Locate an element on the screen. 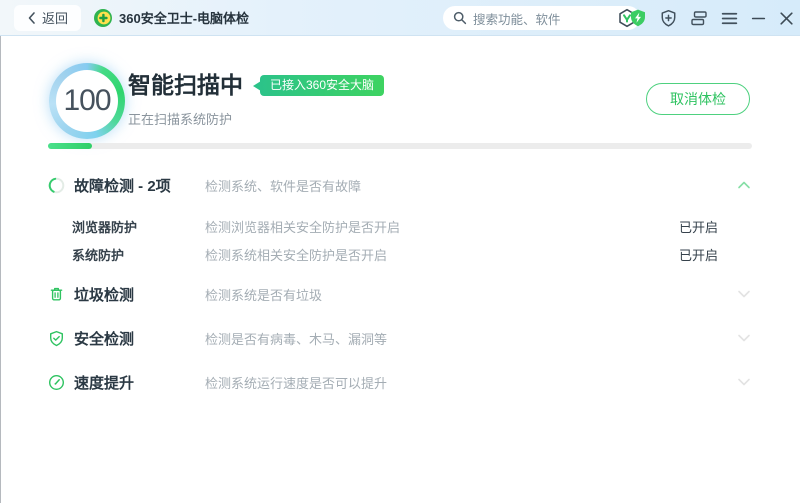 The image size is (800, 503). scan-score-ring: 100 is located at coordinates (87, 101).